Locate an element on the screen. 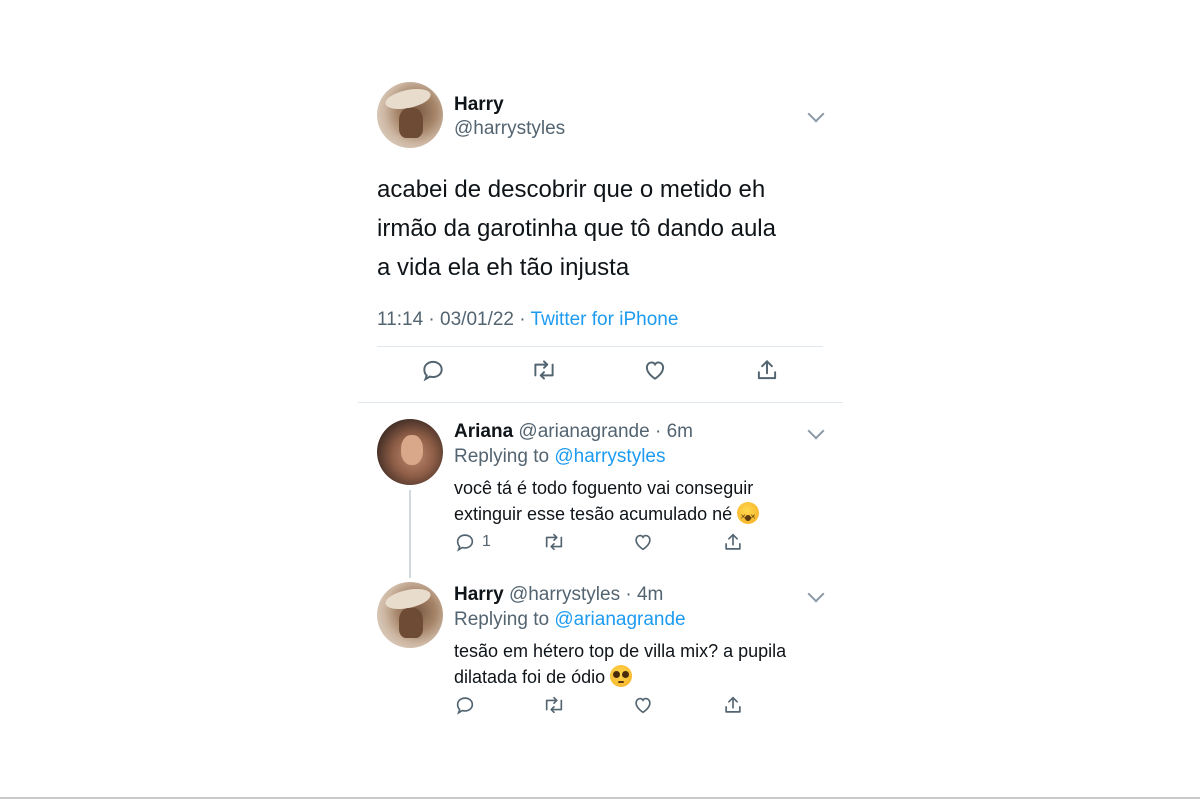  replying-to: Replying to @harrystyles is located at coordinates (560, 457).